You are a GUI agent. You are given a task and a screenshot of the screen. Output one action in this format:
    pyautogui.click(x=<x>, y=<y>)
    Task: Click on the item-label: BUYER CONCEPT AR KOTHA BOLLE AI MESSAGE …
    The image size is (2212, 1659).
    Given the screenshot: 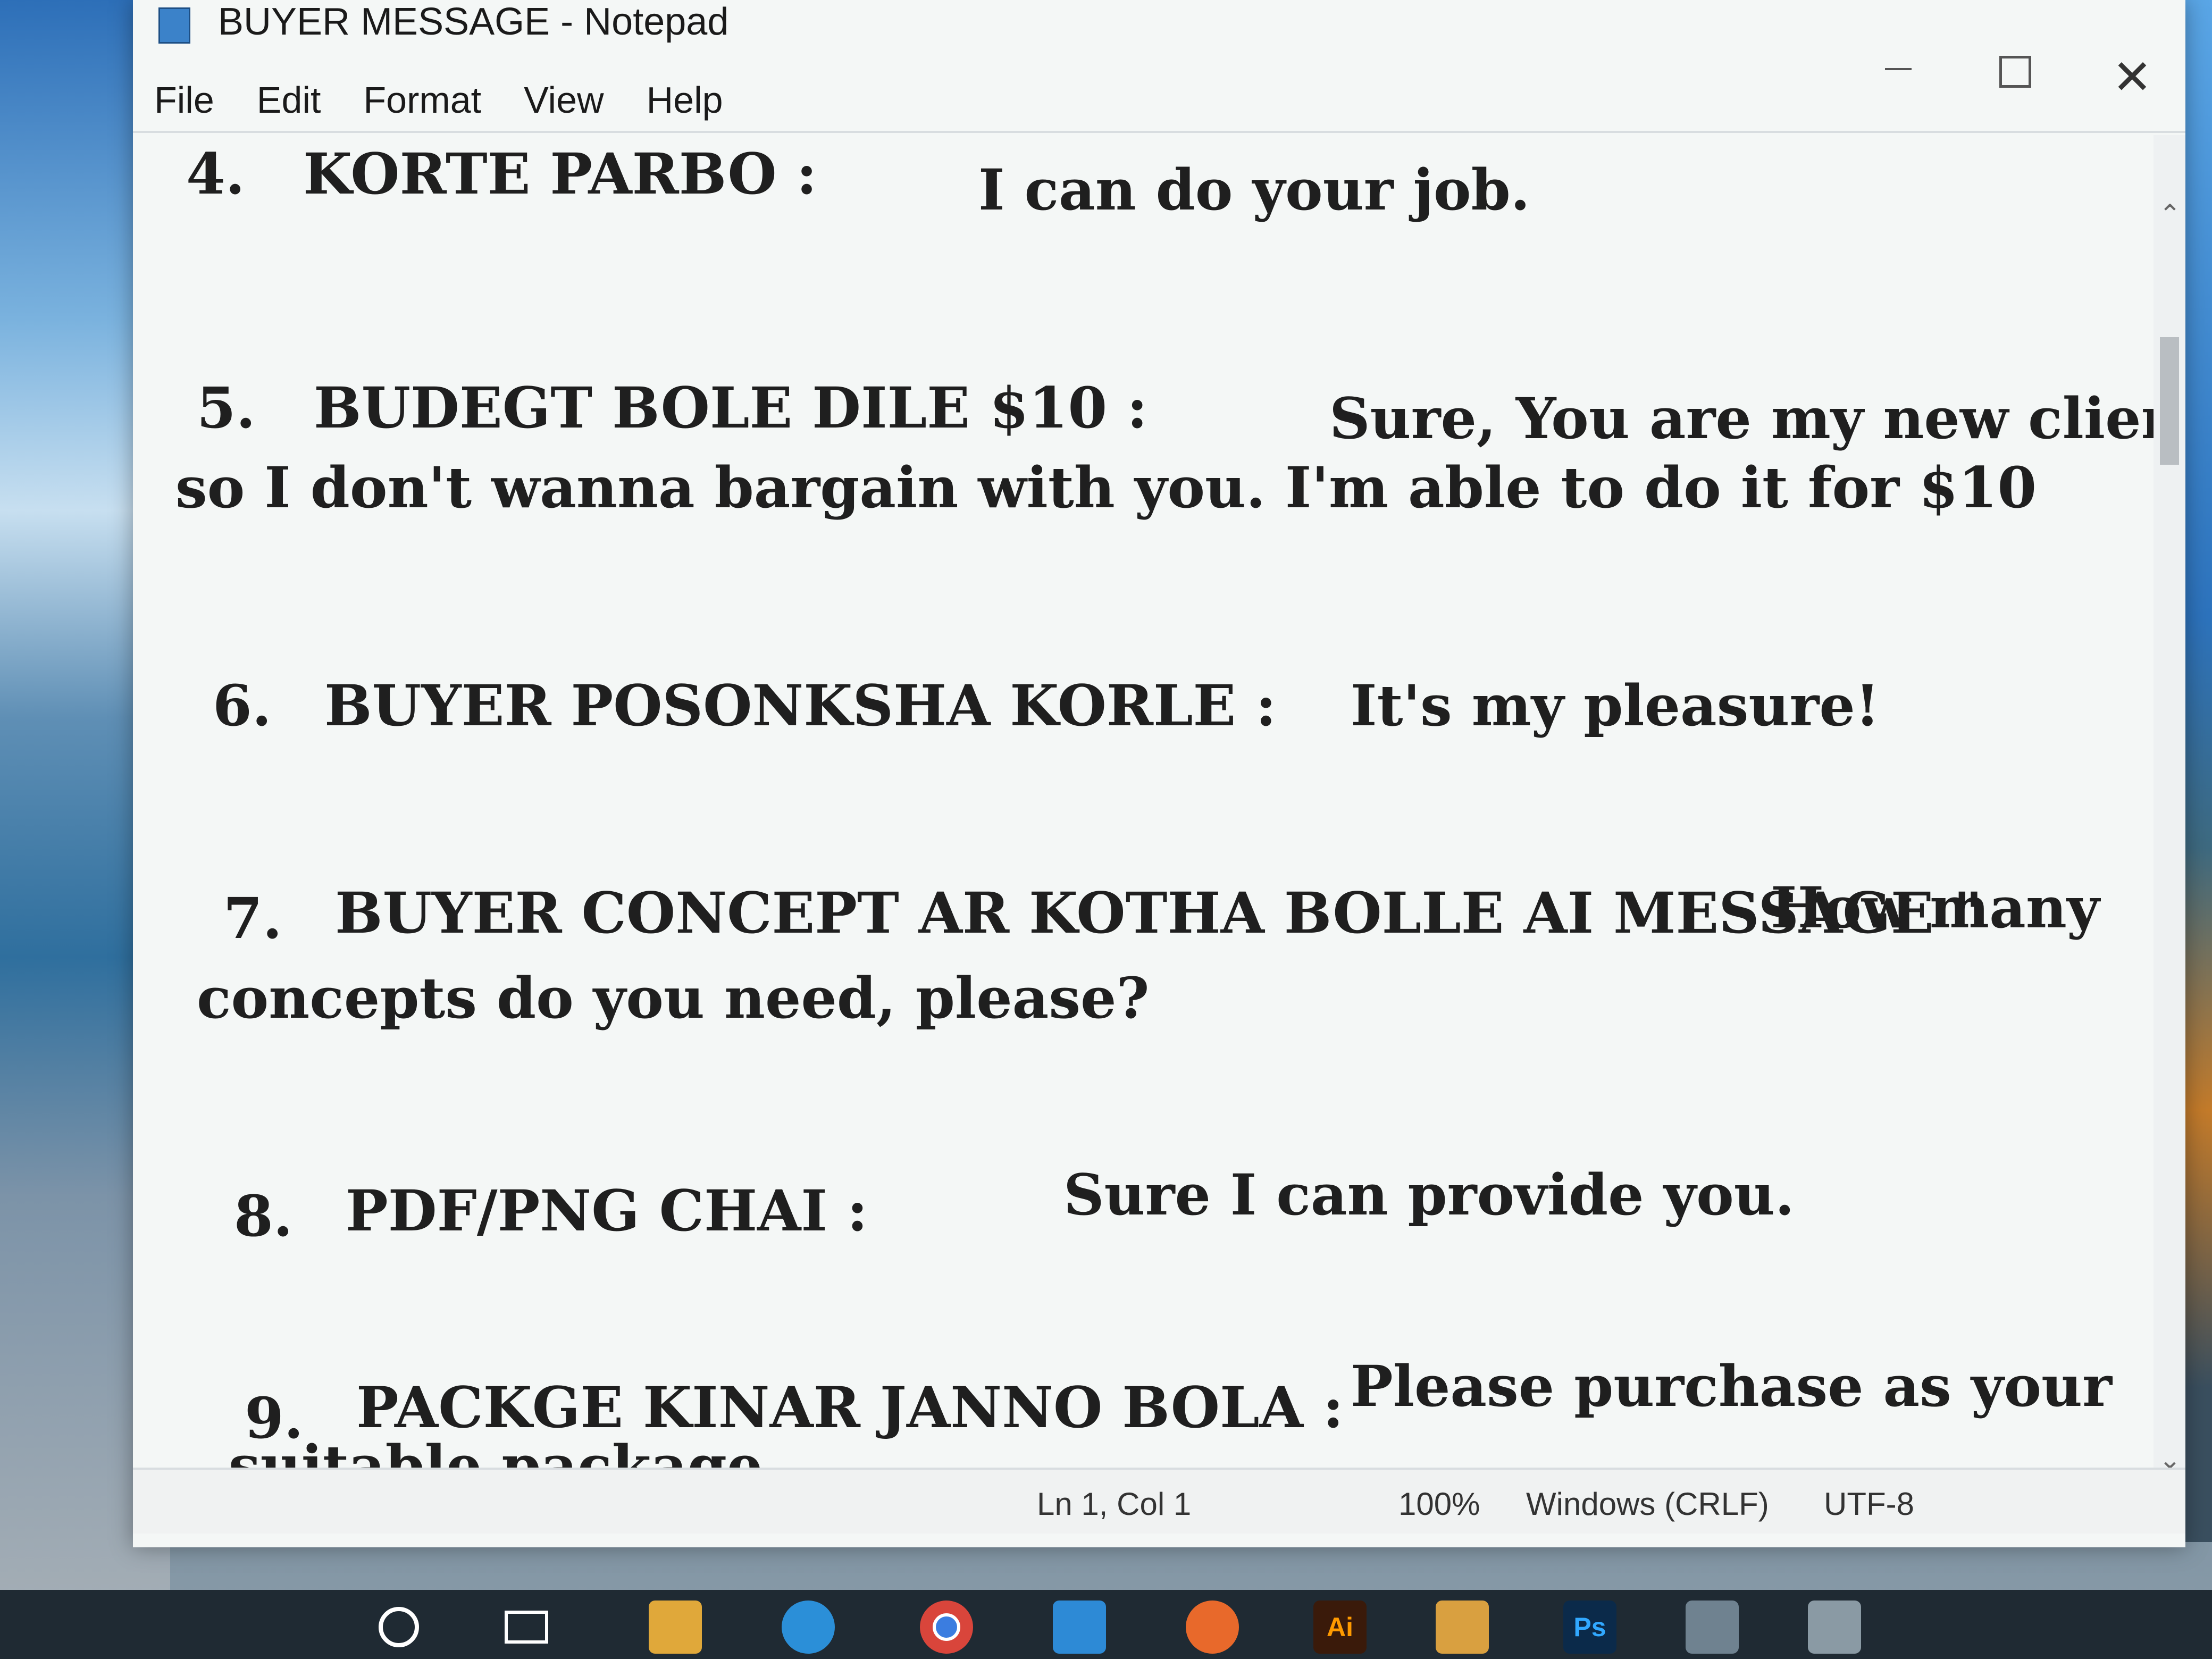 What is the action you would take?
    pyautogui.click(x=1159, y=912)
    